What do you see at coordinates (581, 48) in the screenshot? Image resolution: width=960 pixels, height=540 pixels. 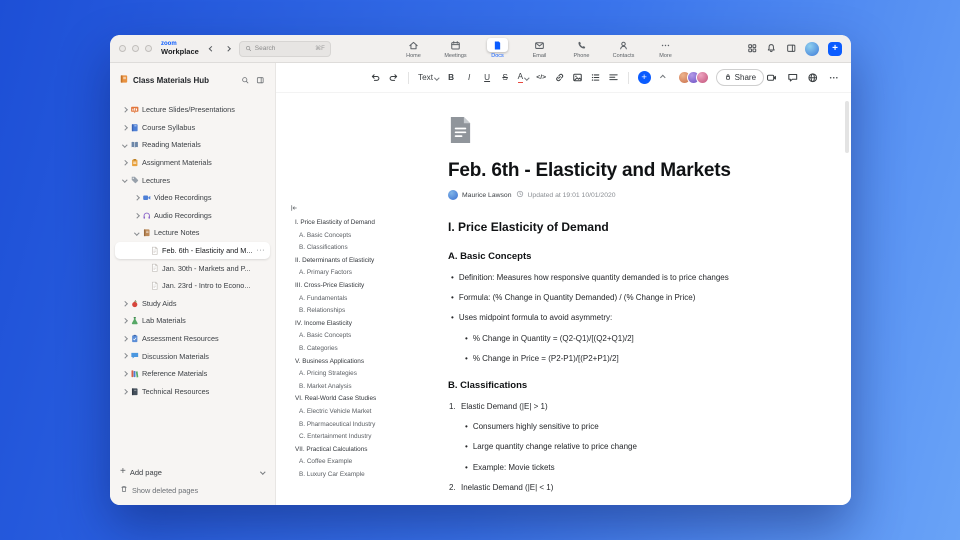 I see `tab-phone: Phone` at bounding box center [581, 48].